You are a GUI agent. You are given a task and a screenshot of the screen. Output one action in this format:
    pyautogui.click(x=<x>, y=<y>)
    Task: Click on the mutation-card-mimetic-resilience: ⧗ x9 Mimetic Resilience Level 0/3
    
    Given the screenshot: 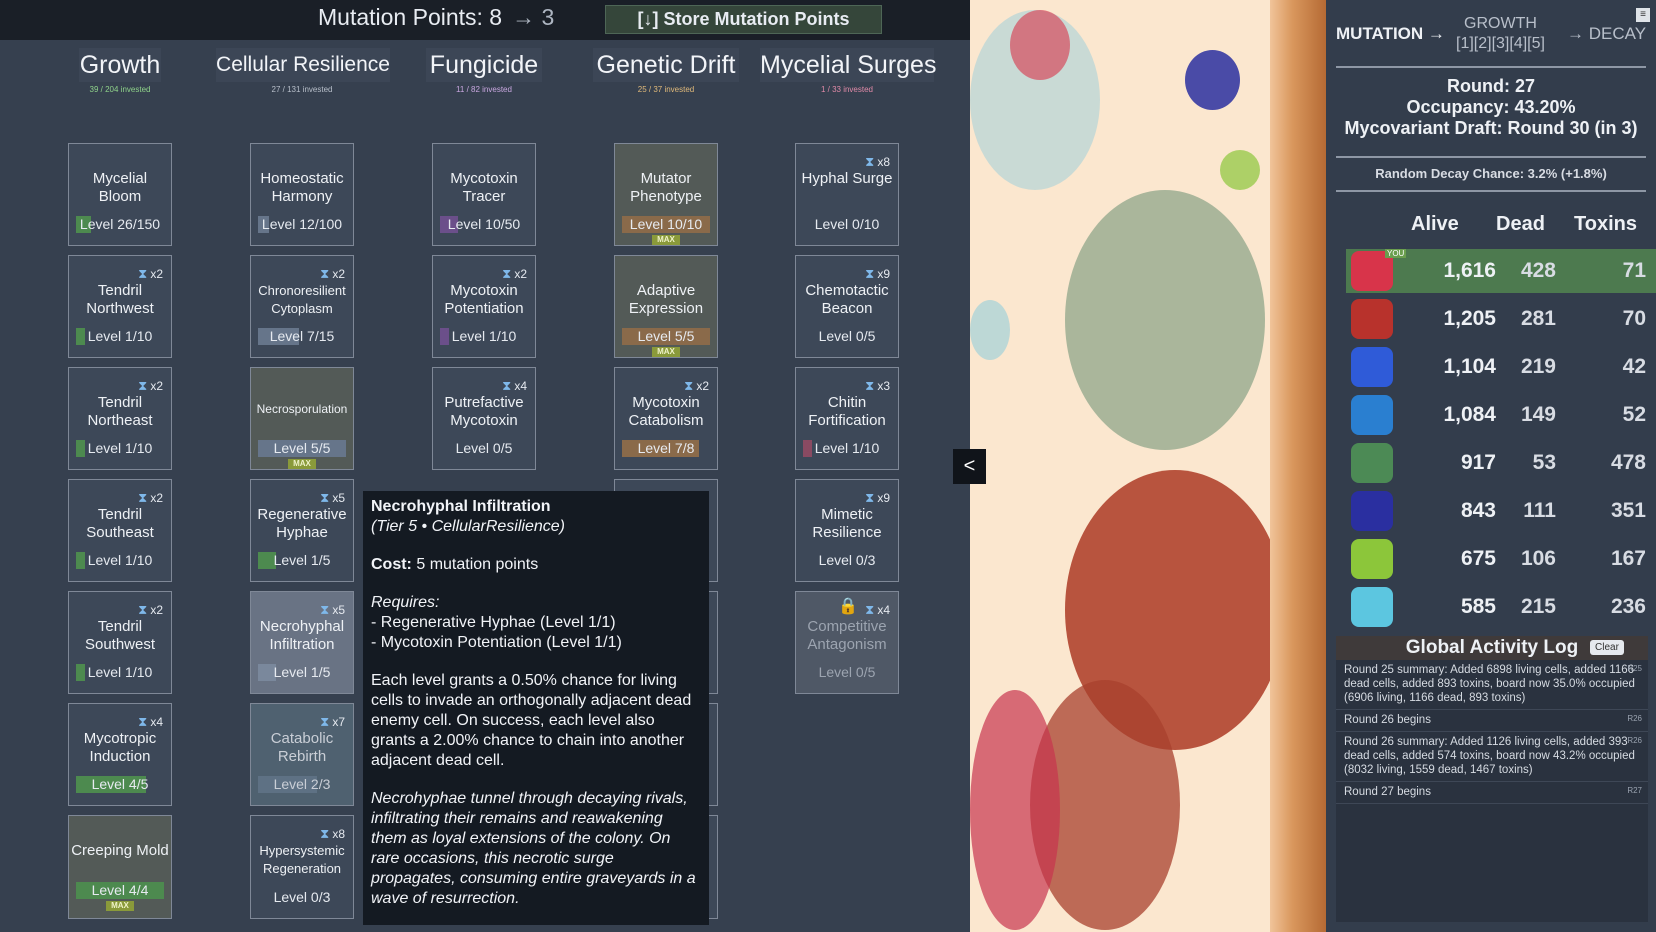 What is the action you would take?
    pyautogui.click(x=847, y=530)
    